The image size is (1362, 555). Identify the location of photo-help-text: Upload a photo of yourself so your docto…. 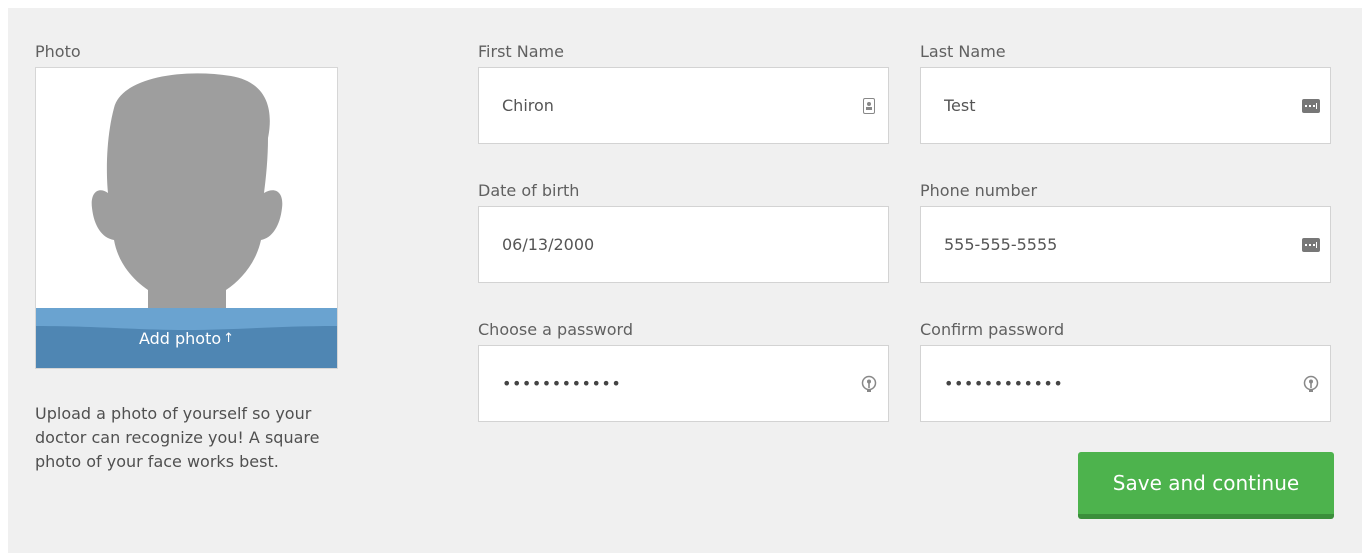
(177, 437).